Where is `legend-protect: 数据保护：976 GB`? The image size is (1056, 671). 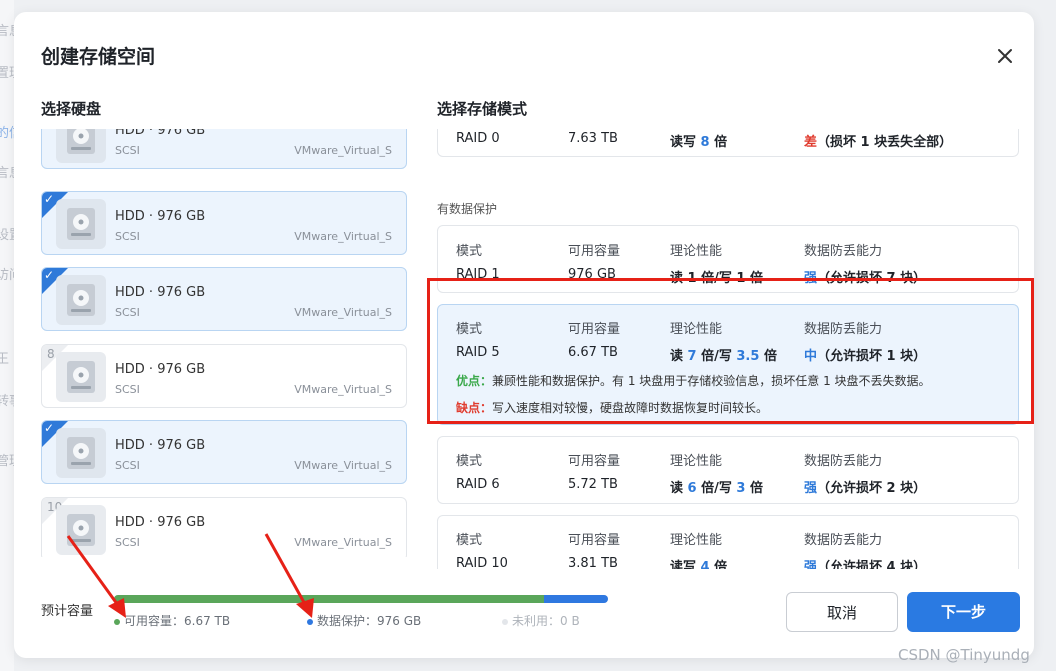
legend-protect: 数据保护：976 GB is located at coordinates (364, 620).